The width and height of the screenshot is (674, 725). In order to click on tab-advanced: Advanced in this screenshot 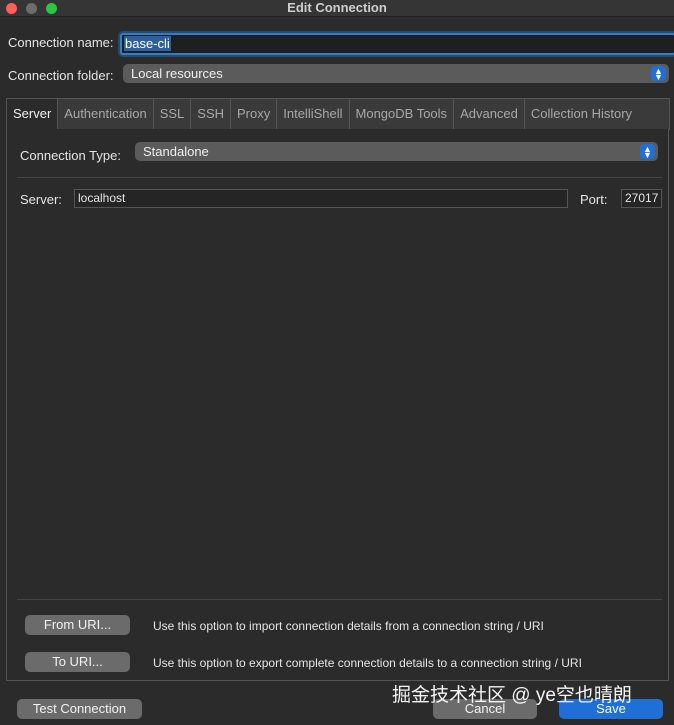, I will do `click(489, 114)`.